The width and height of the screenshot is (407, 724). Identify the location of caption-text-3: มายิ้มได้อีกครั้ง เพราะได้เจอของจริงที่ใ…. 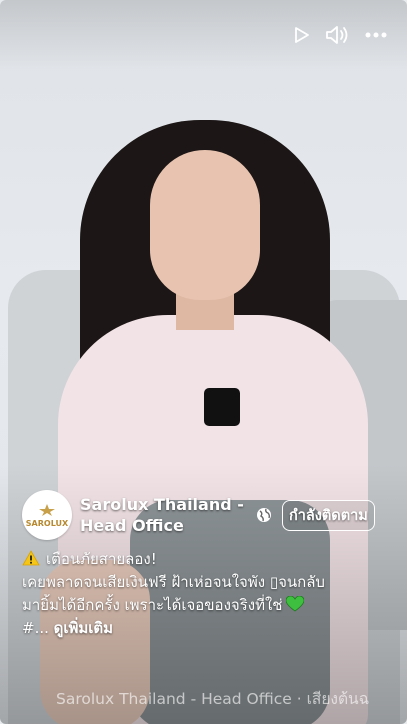
(152, 605).